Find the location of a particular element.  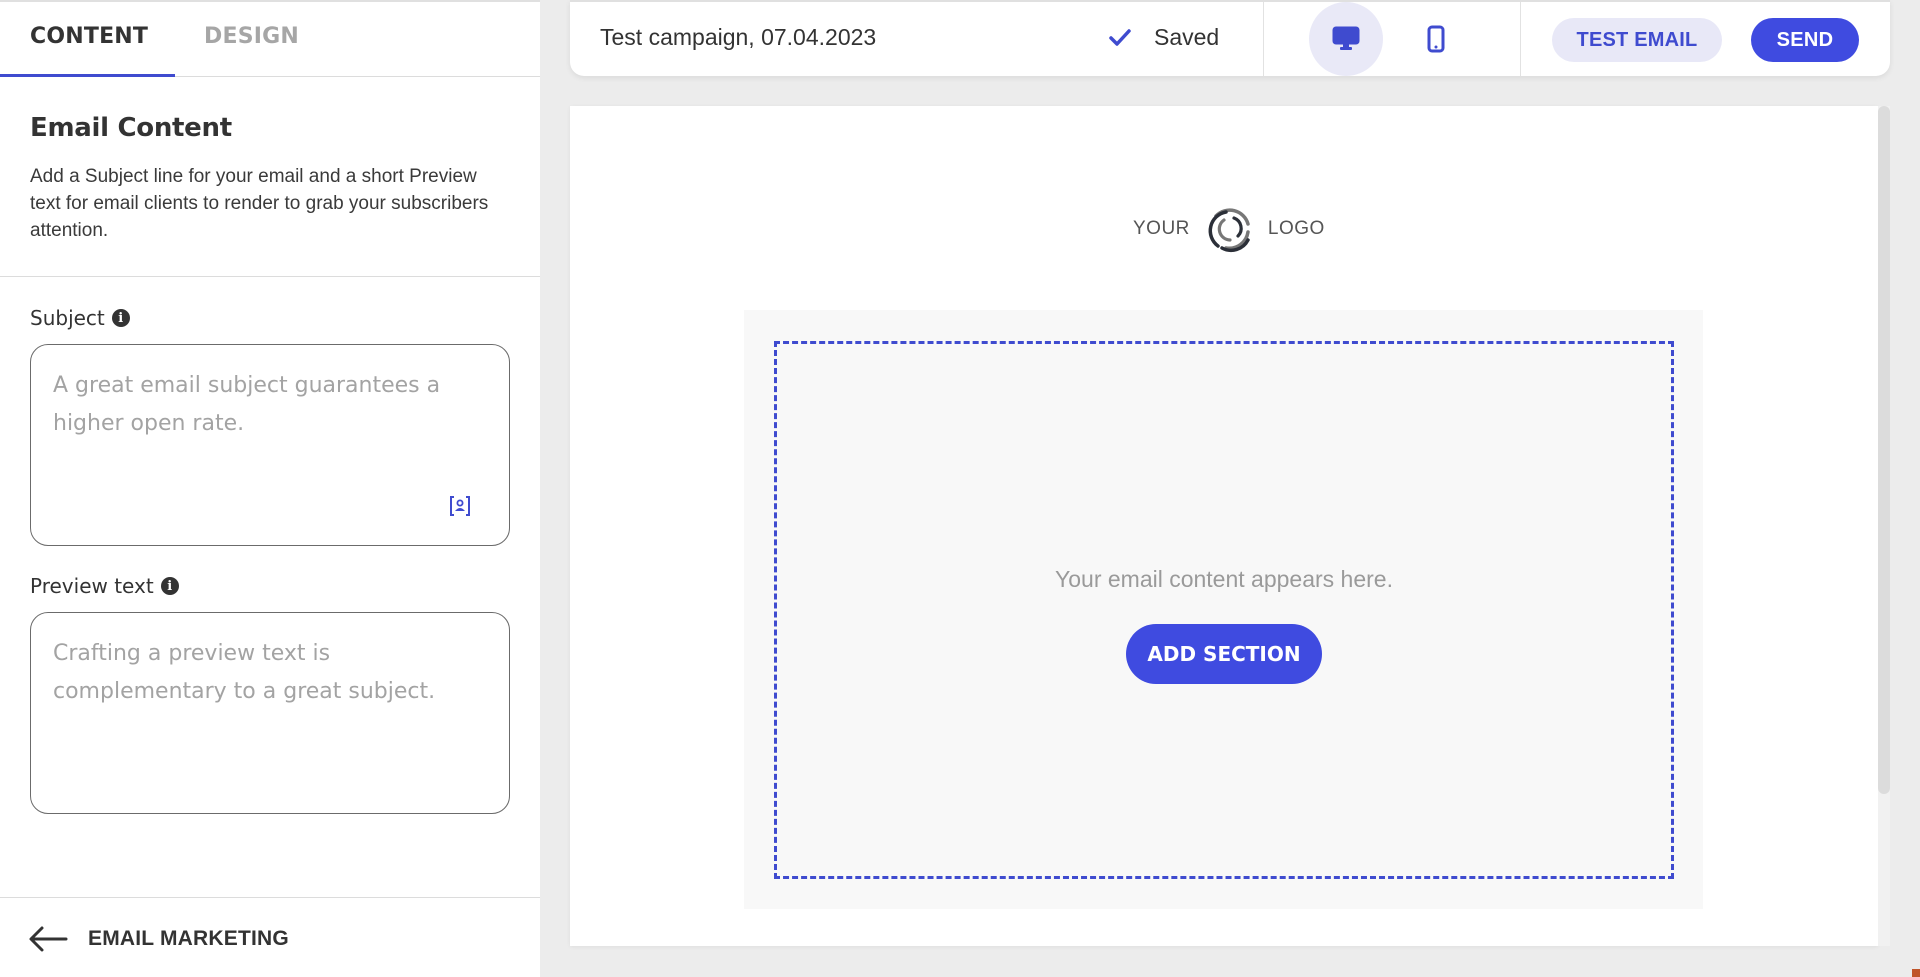

save-status: Saved is located at coordinates (1163, 37).